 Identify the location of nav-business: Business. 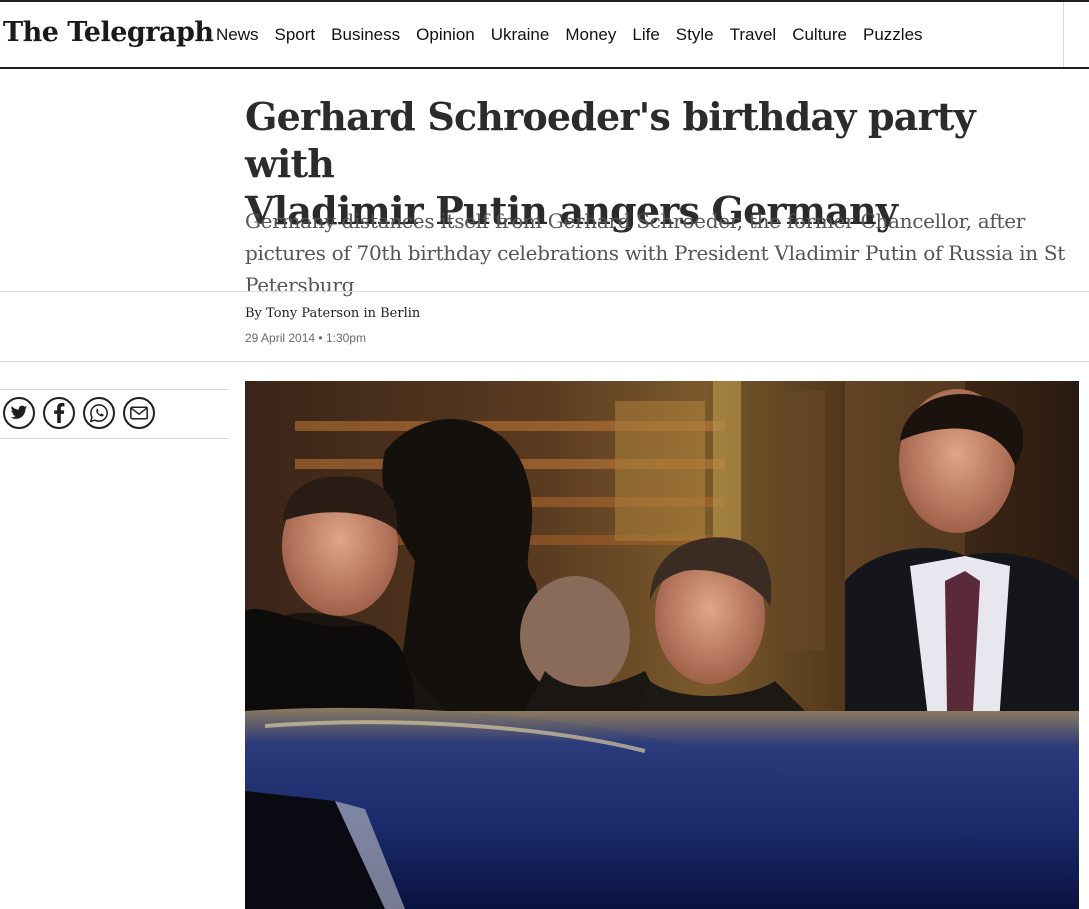
(365, 35).